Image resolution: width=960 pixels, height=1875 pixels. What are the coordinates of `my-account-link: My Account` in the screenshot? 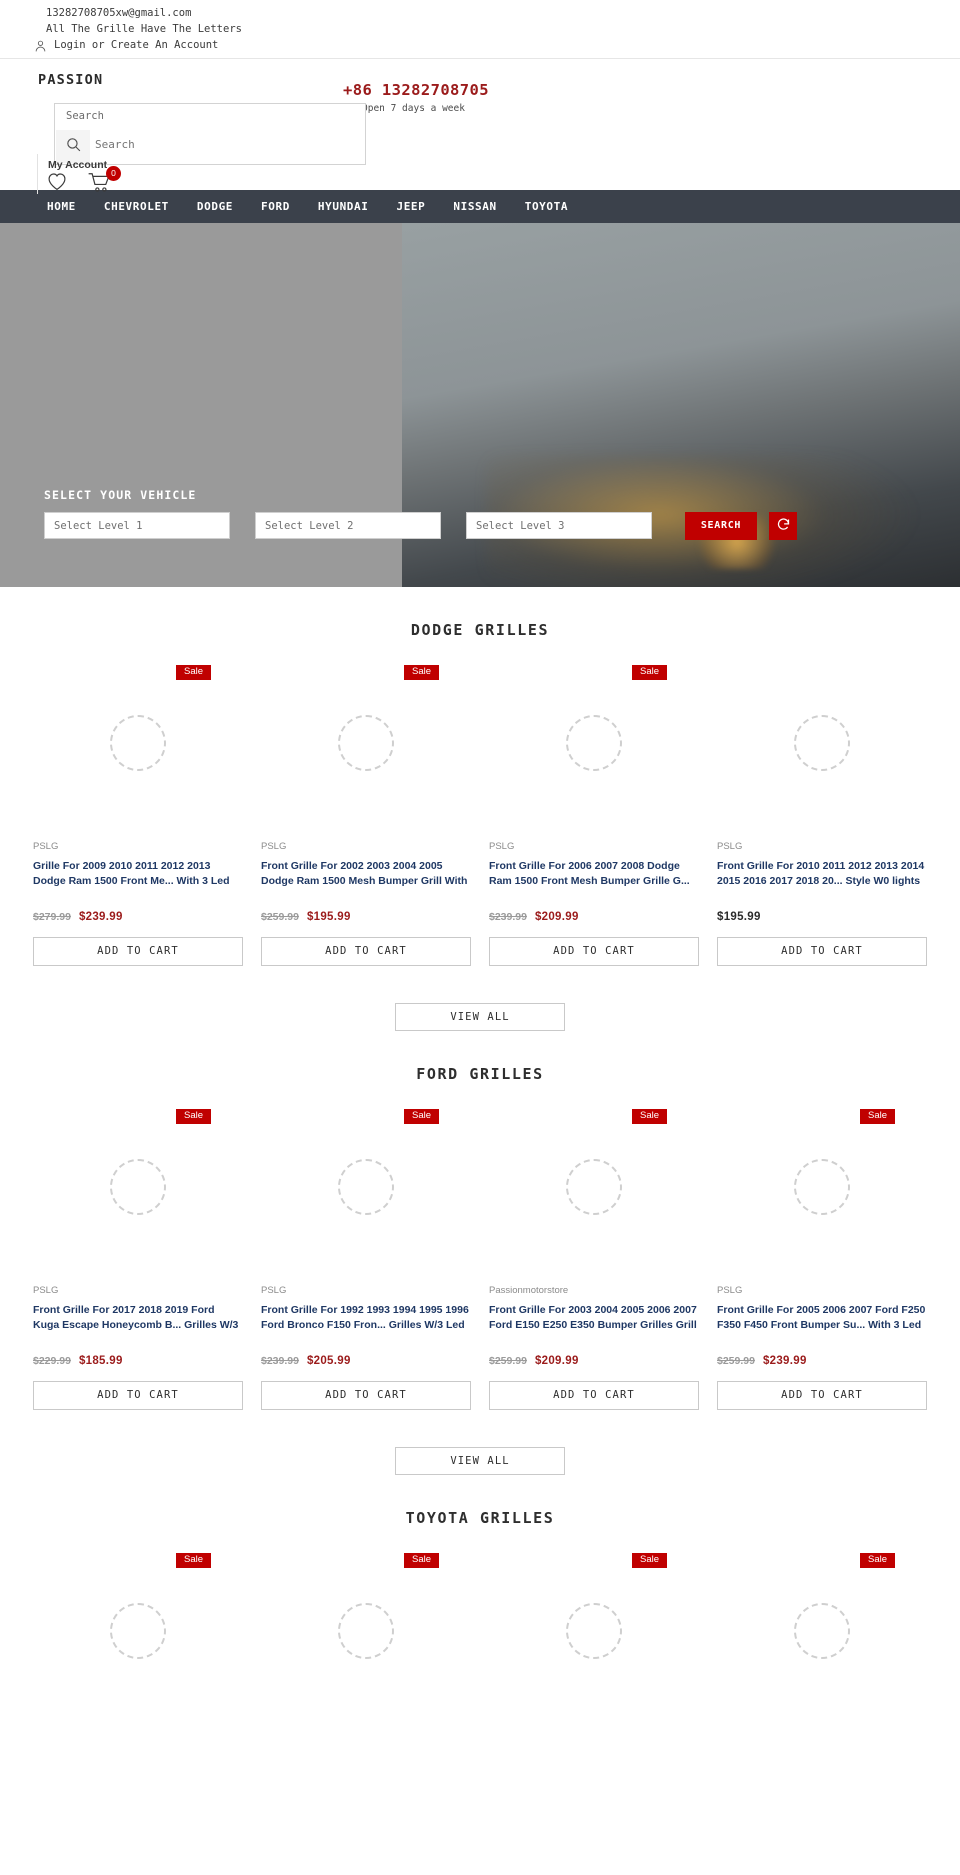 It's located at (80, 165).